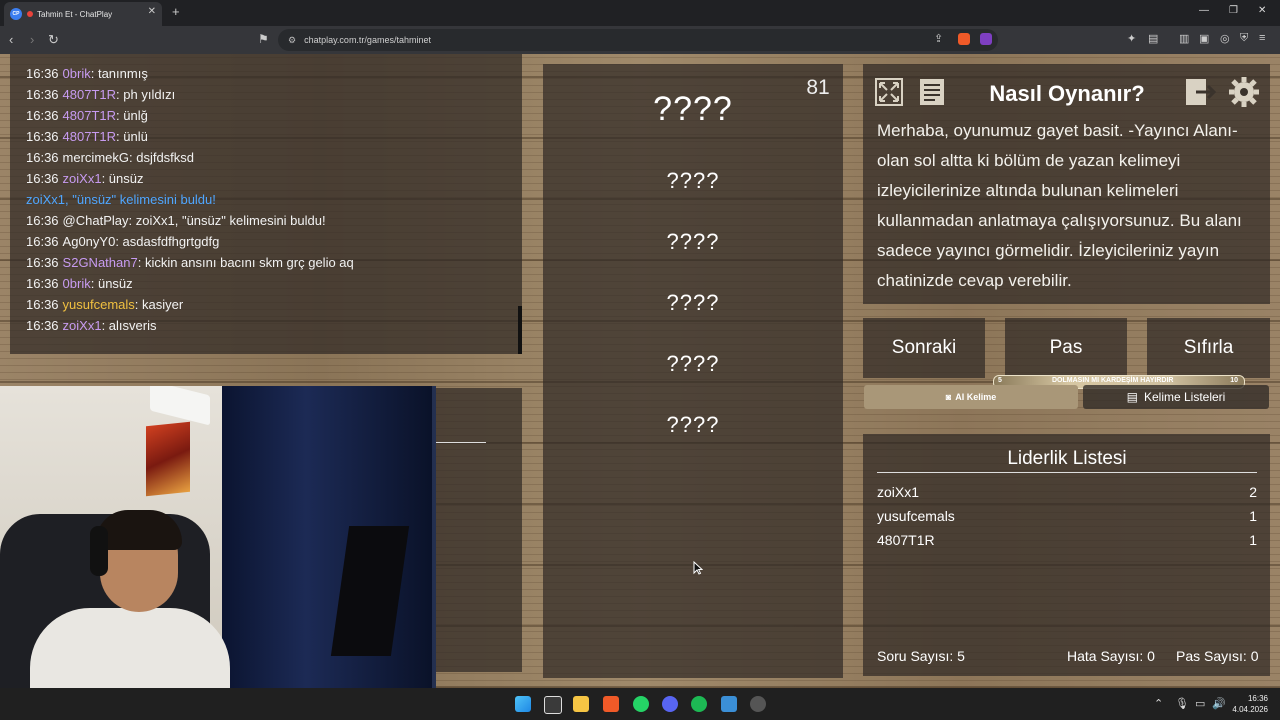  I want to click on fullscreen-icon, so click(889, 92).